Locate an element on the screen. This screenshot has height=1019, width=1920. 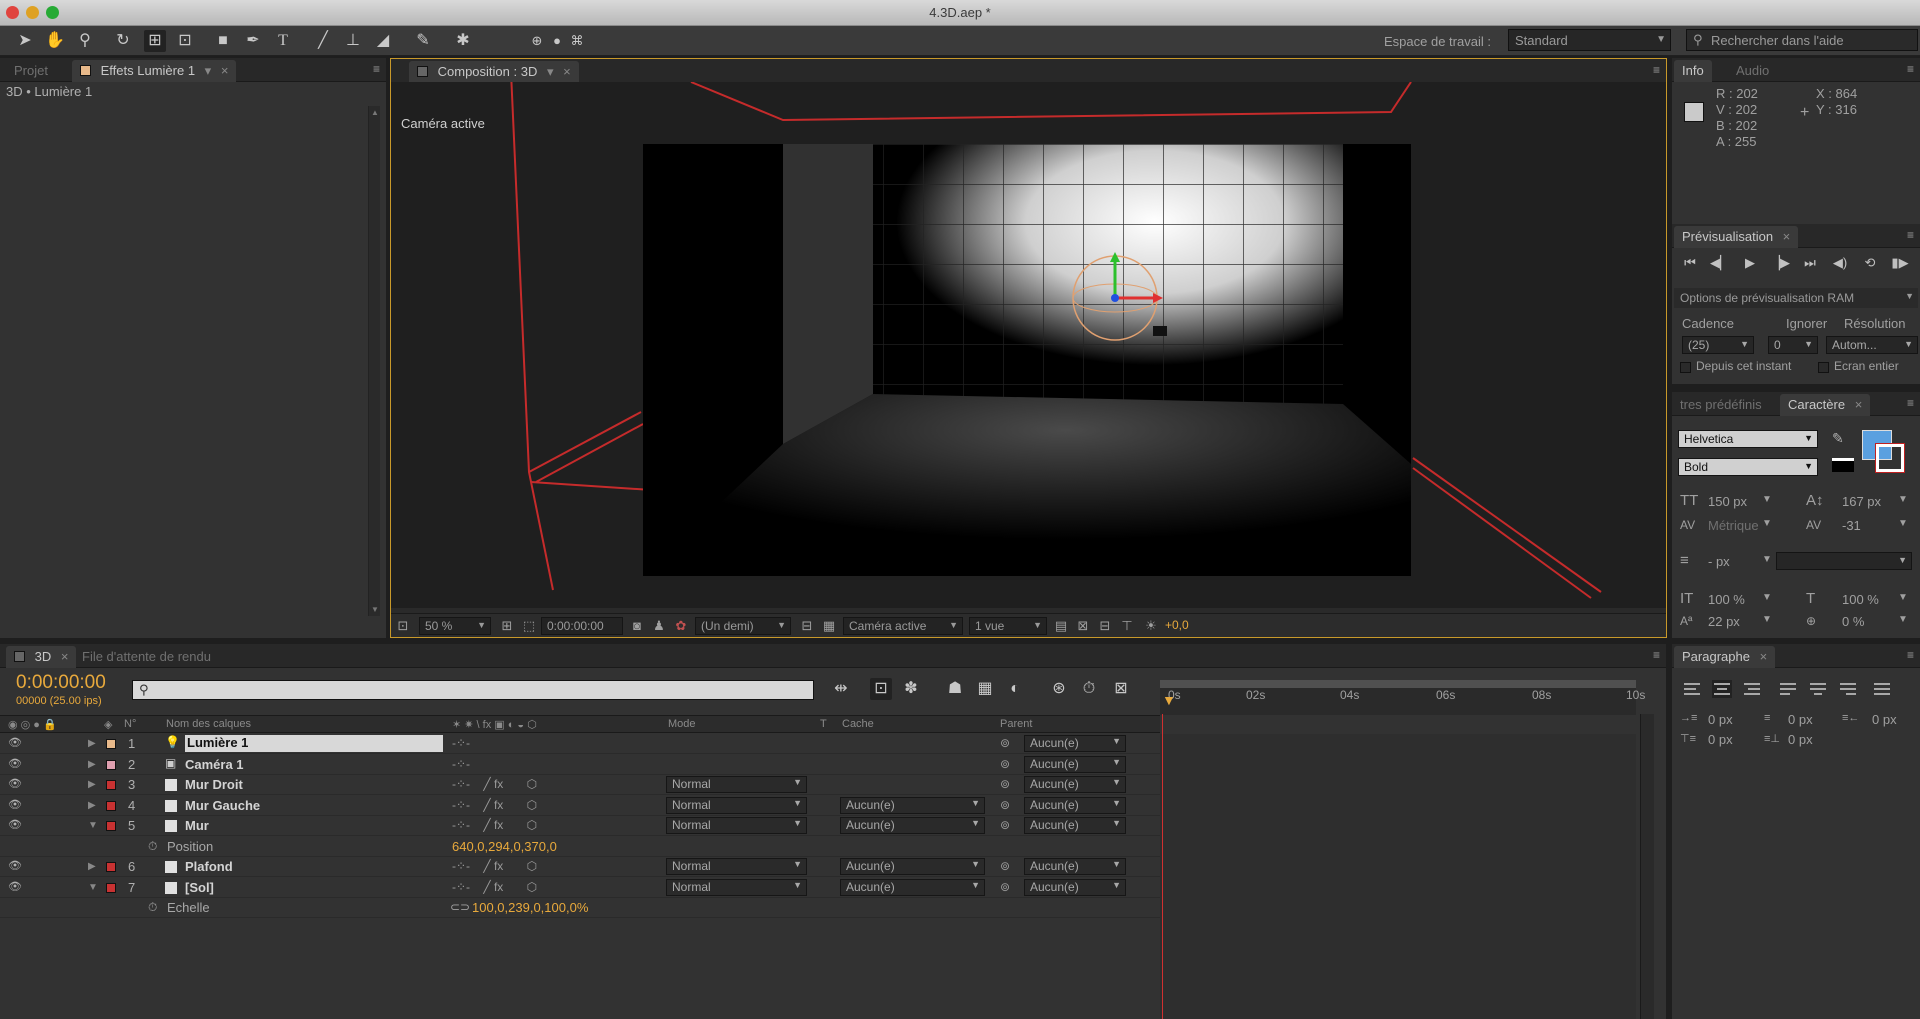
ignore-select: 0 ▼ is located at coordinates (1793, 345).